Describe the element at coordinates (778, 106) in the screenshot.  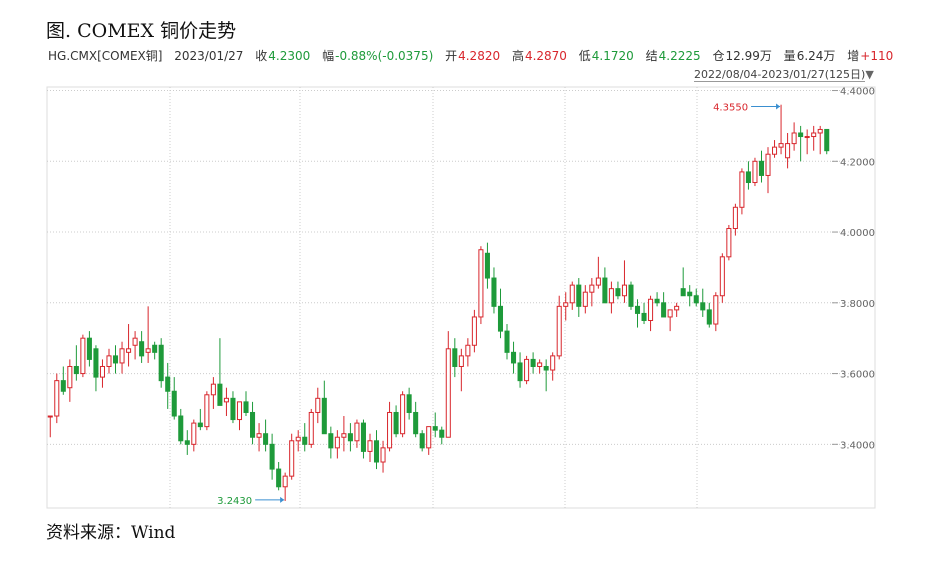
I see `annotation-arrow-icon` at that location.